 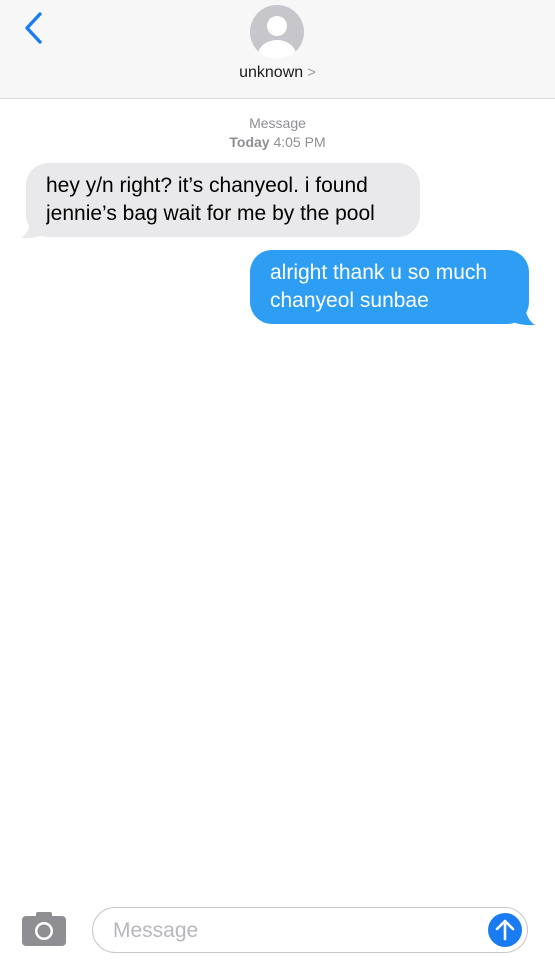 I want to click on message-line: chanyeol sunbae, so click(x=349, y=300).